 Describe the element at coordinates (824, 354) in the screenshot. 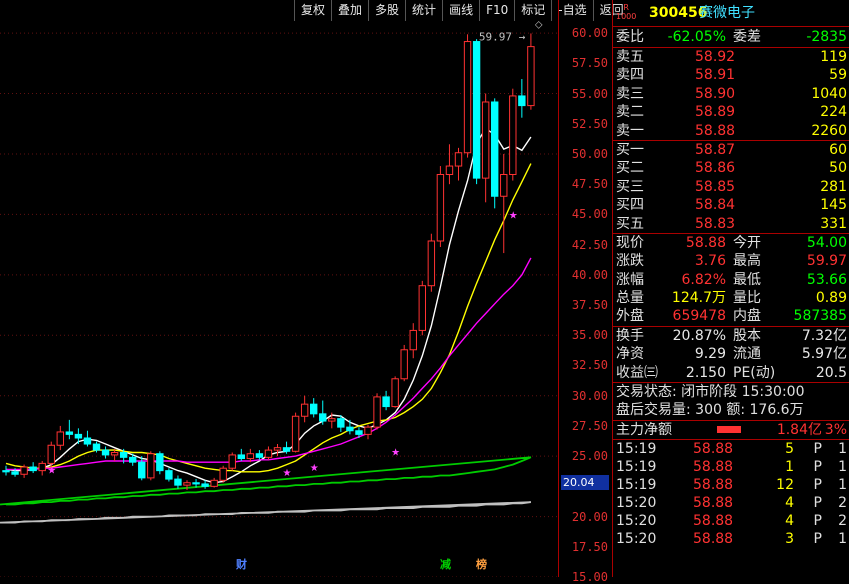

I see `fund-value-2: 5.97亿` at that location.